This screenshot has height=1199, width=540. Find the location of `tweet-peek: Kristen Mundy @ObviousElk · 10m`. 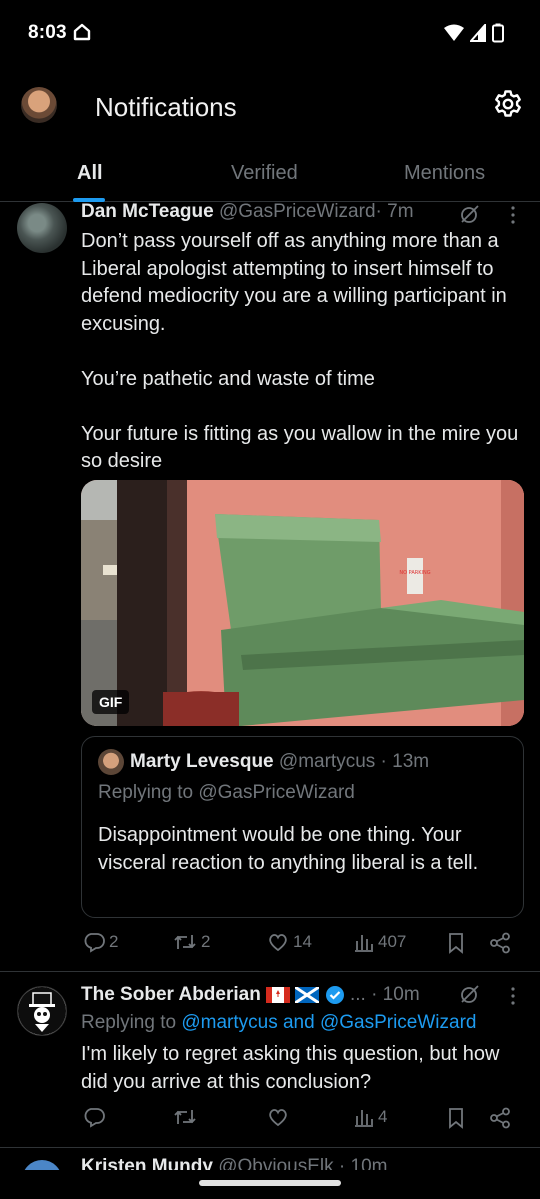

tweet-peek: Kristen Mundy @ObviousElk · 10m is located at coordinates (270, 1160).